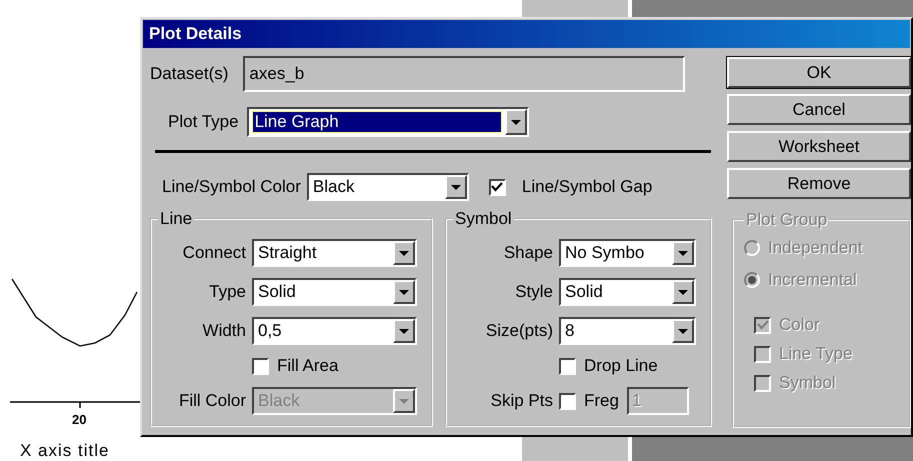 The height and width of the screenshot is (461, 913). Describe the element at coordinates (231, 187) in the screenshot. I see `field-label: Line/Symbol Color` at that location.